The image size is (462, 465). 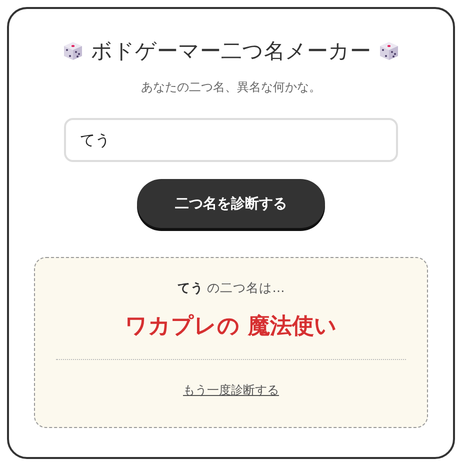 I want to click on epithet-text: ワカプレの 魔法使い, so click(x=231, y=327).